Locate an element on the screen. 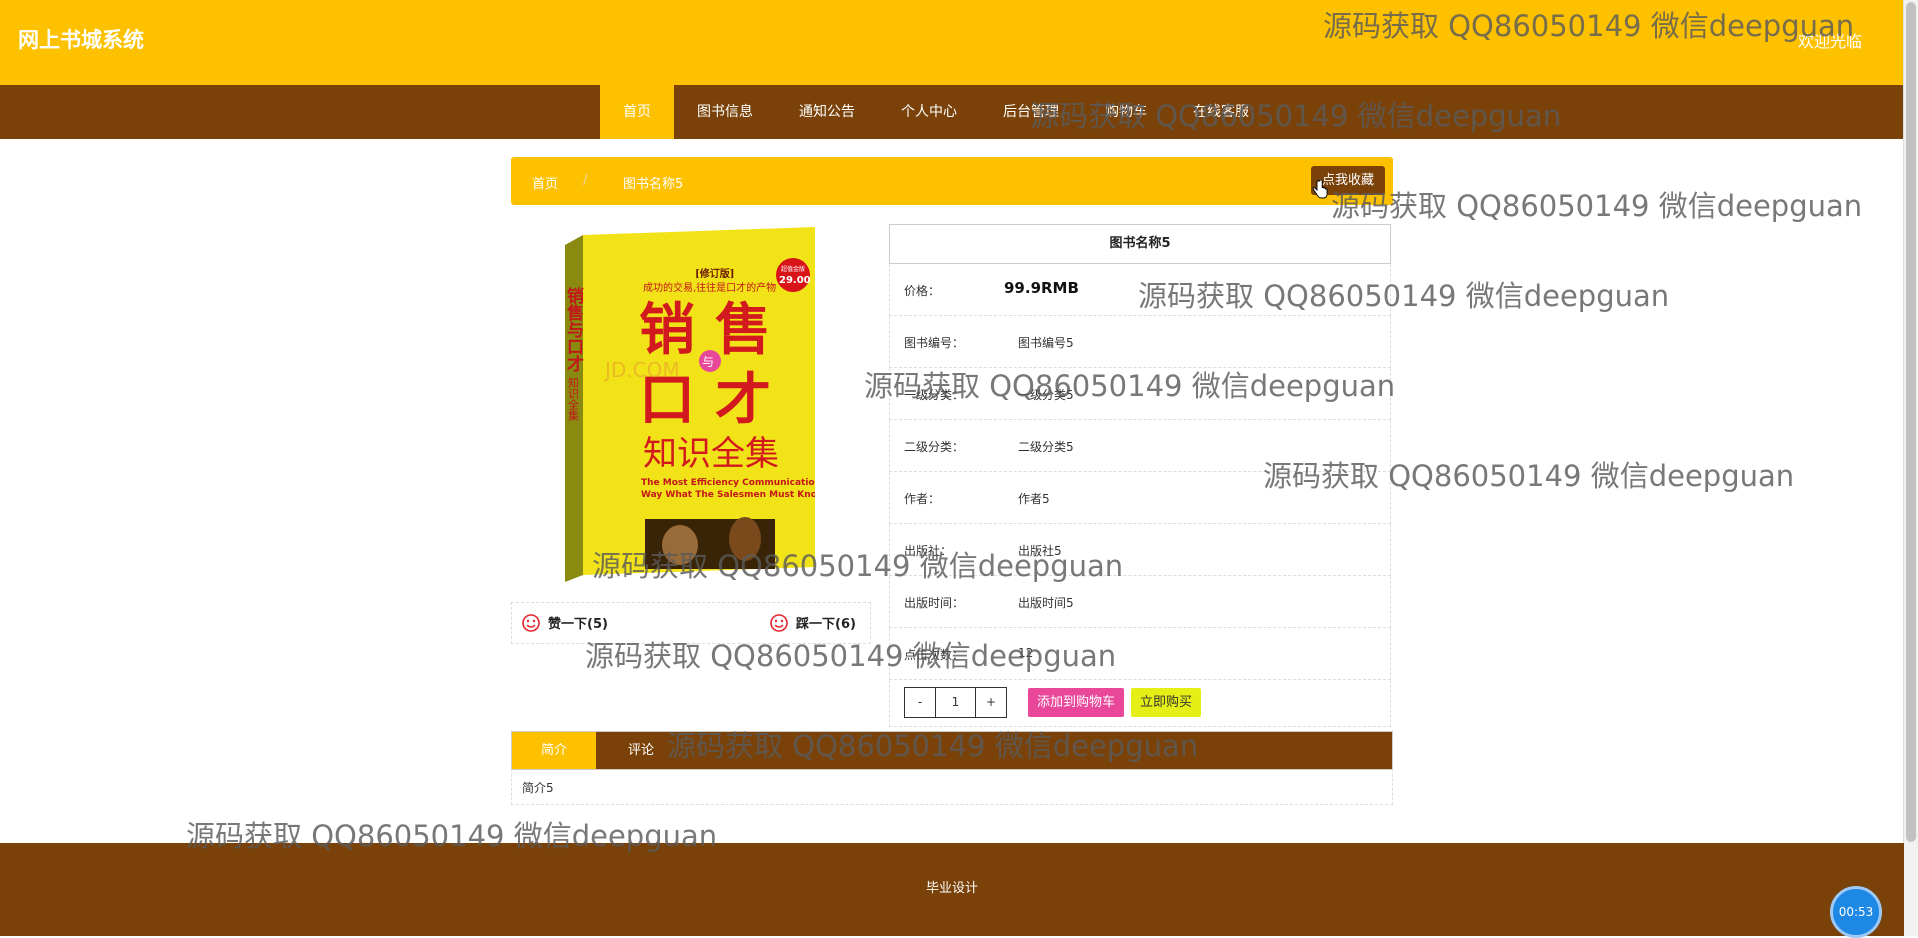 This screenshot has width=1918, height=938. quantity-stepper: - 1 + is located at coordinates (955, 702).